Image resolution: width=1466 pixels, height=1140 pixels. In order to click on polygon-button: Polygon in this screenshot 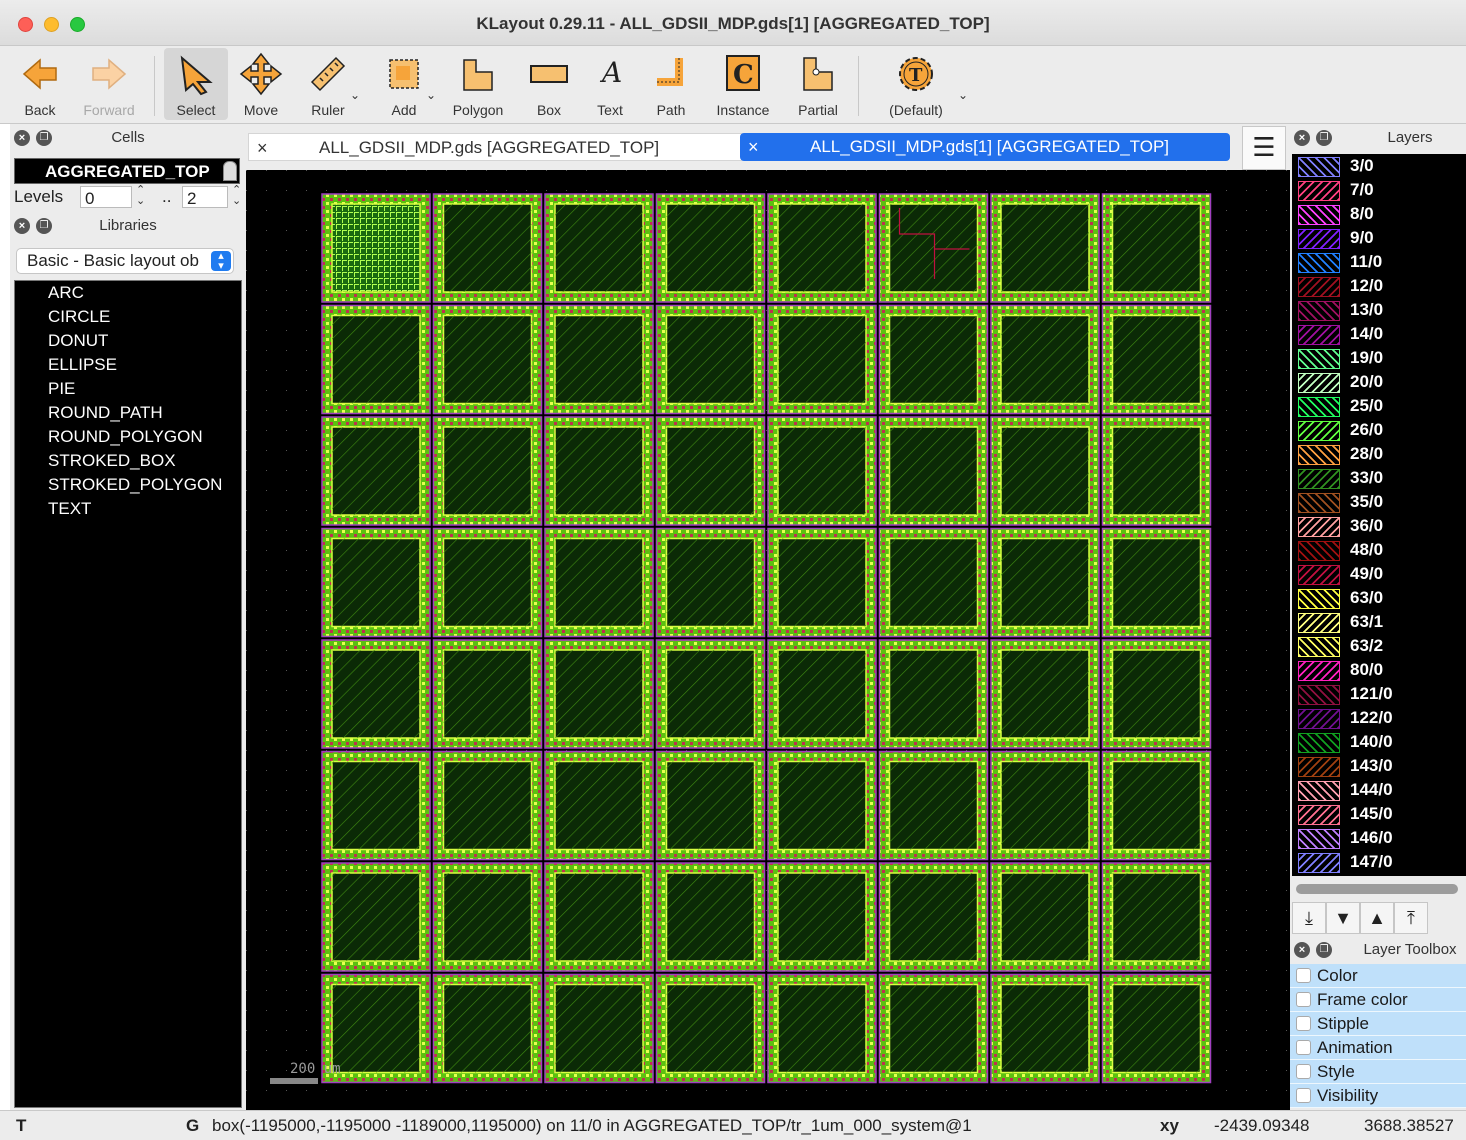, I will do `click(478, 84)`.